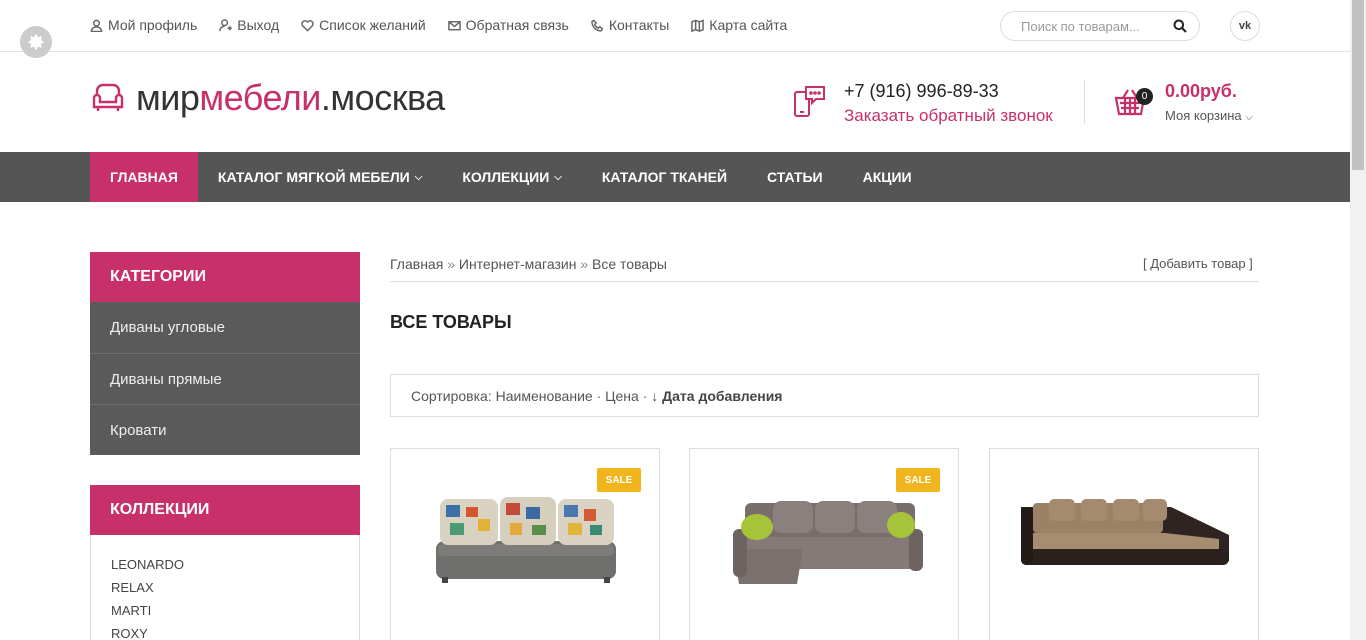 The image size is (1366, 640). I want to click on nav-collections: КОЛЛЕКЦИИ ⌵, so click(512, 177).